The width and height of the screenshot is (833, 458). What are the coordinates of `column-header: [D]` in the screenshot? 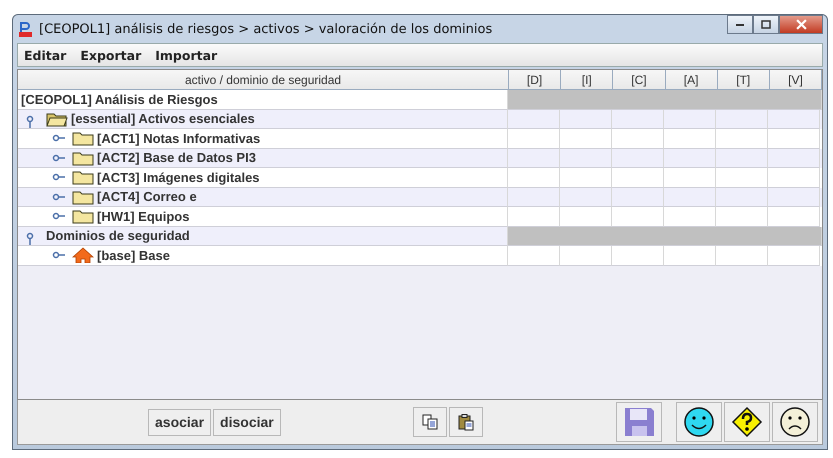 It's located at (535, 80).